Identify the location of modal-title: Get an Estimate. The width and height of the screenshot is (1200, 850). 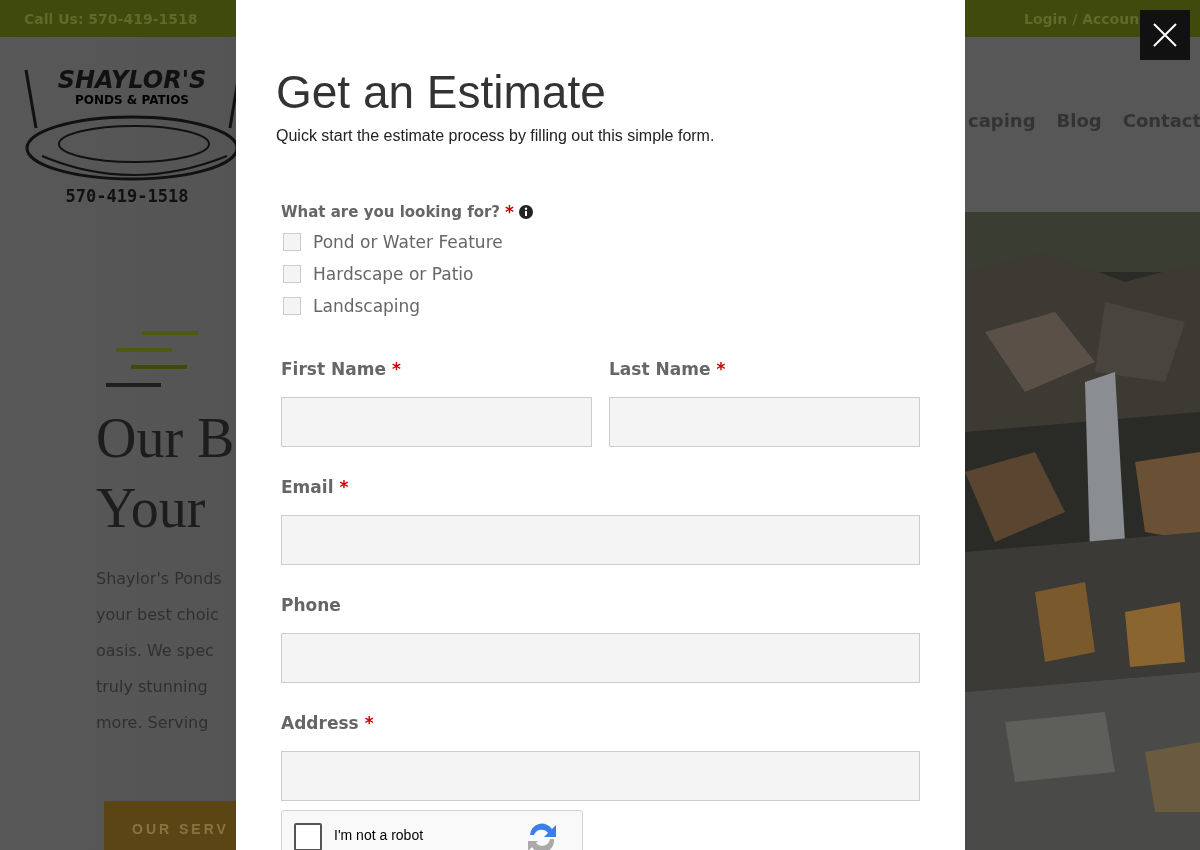
(441, 92).